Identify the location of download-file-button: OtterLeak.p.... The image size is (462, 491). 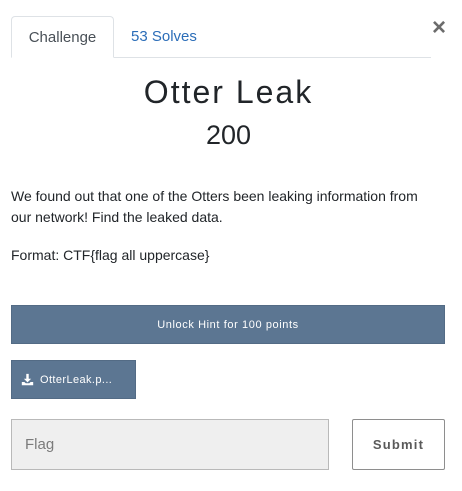
(73, 379).